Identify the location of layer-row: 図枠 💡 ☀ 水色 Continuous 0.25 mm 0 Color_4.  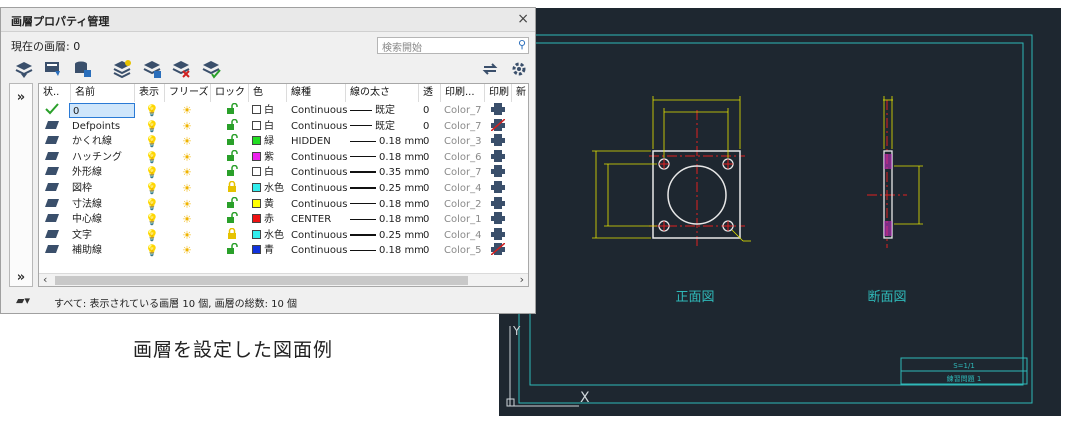
(283, 189).